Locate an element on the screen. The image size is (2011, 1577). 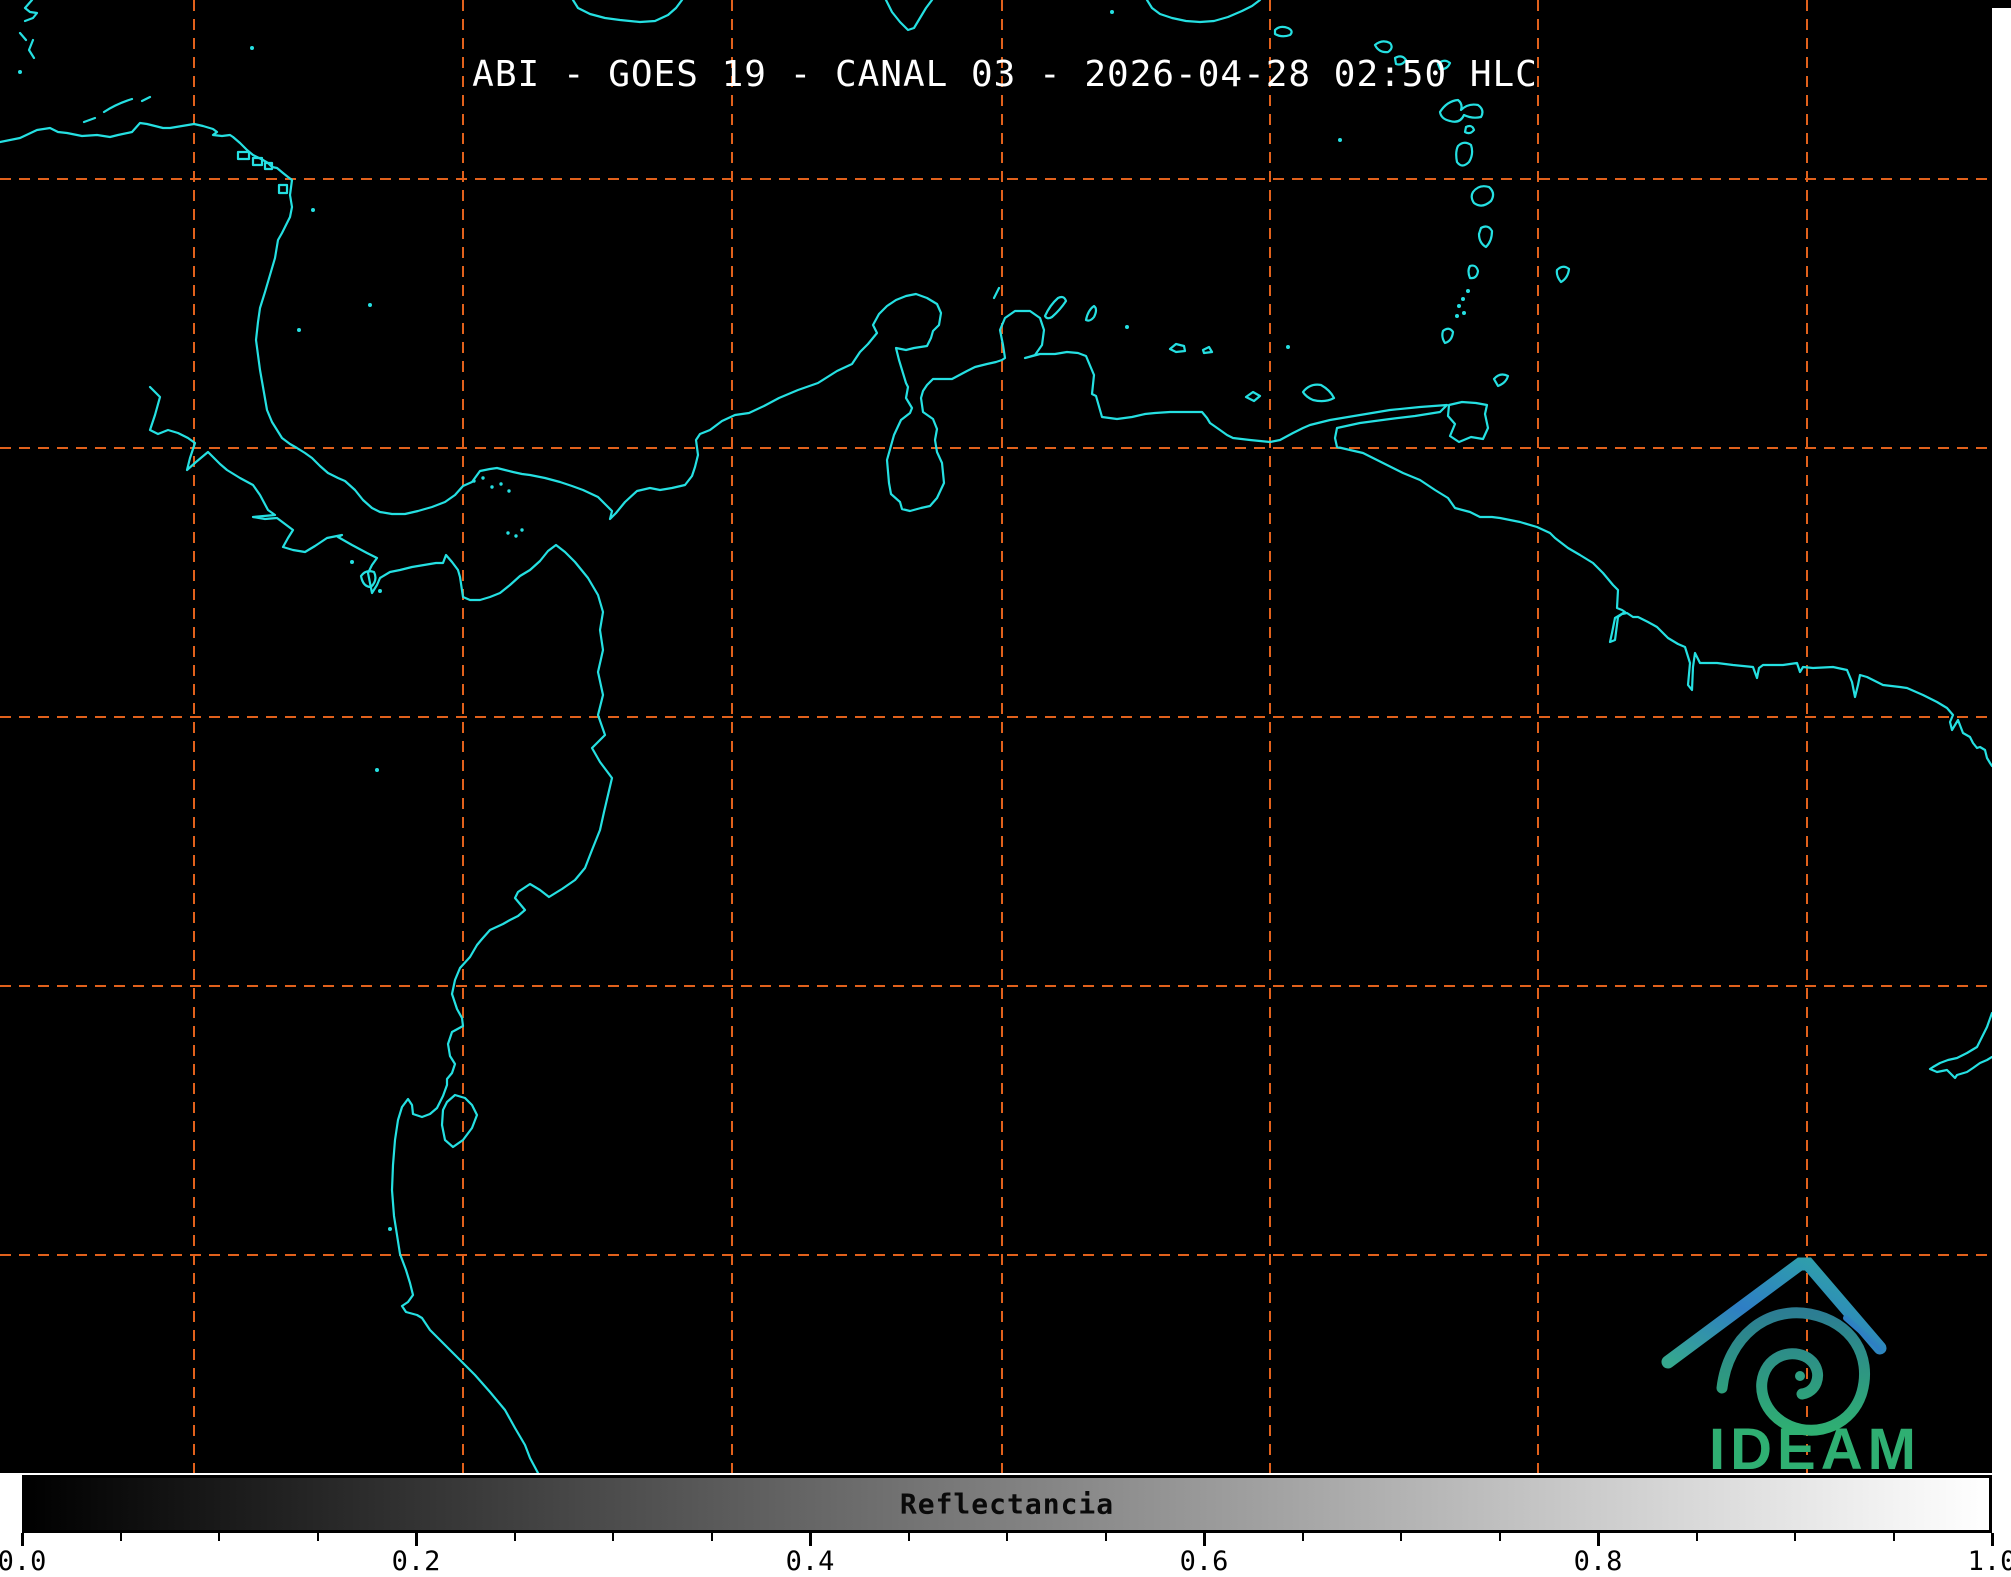
colorbar: Reflectancia is located at coordinates (1007, 1504).